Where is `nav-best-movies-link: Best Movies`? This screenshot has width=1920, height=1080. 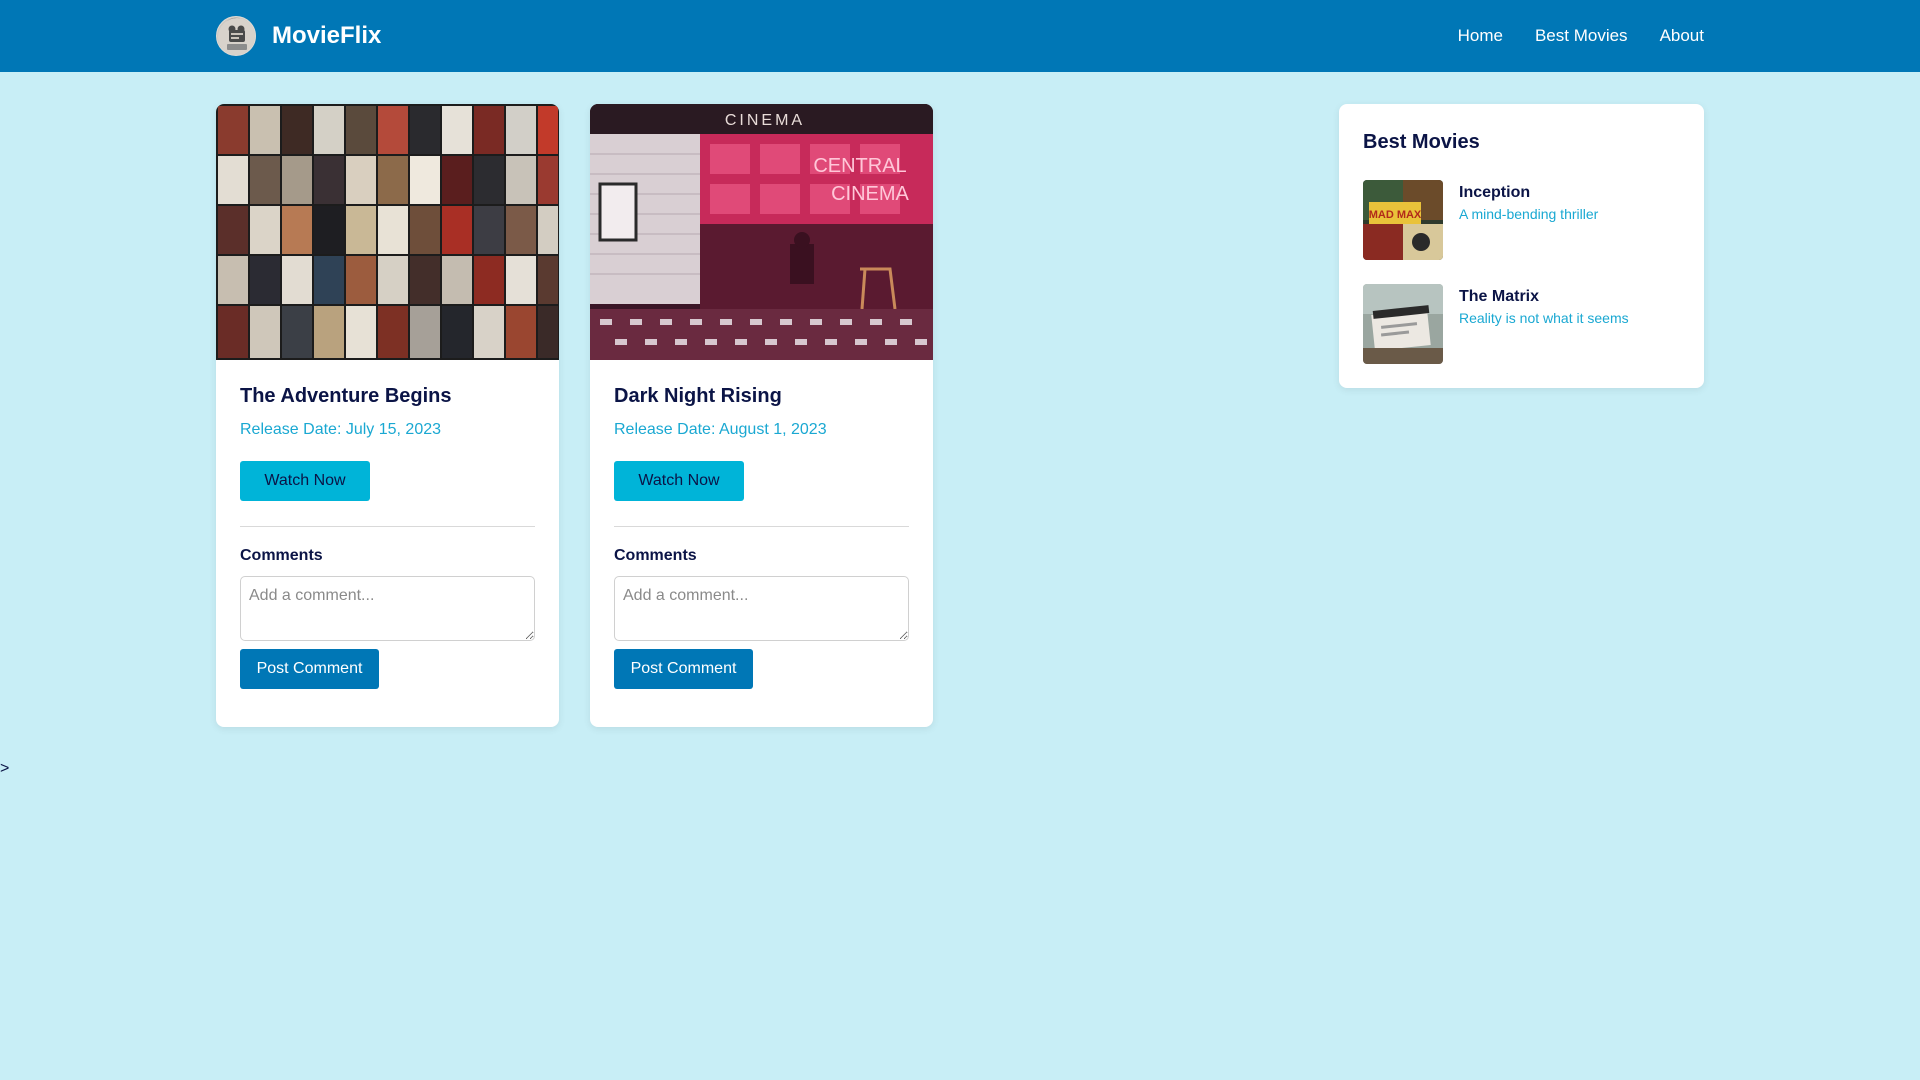
nav-best-movies-link: Best Movies is located at coordinates (1581, 36).